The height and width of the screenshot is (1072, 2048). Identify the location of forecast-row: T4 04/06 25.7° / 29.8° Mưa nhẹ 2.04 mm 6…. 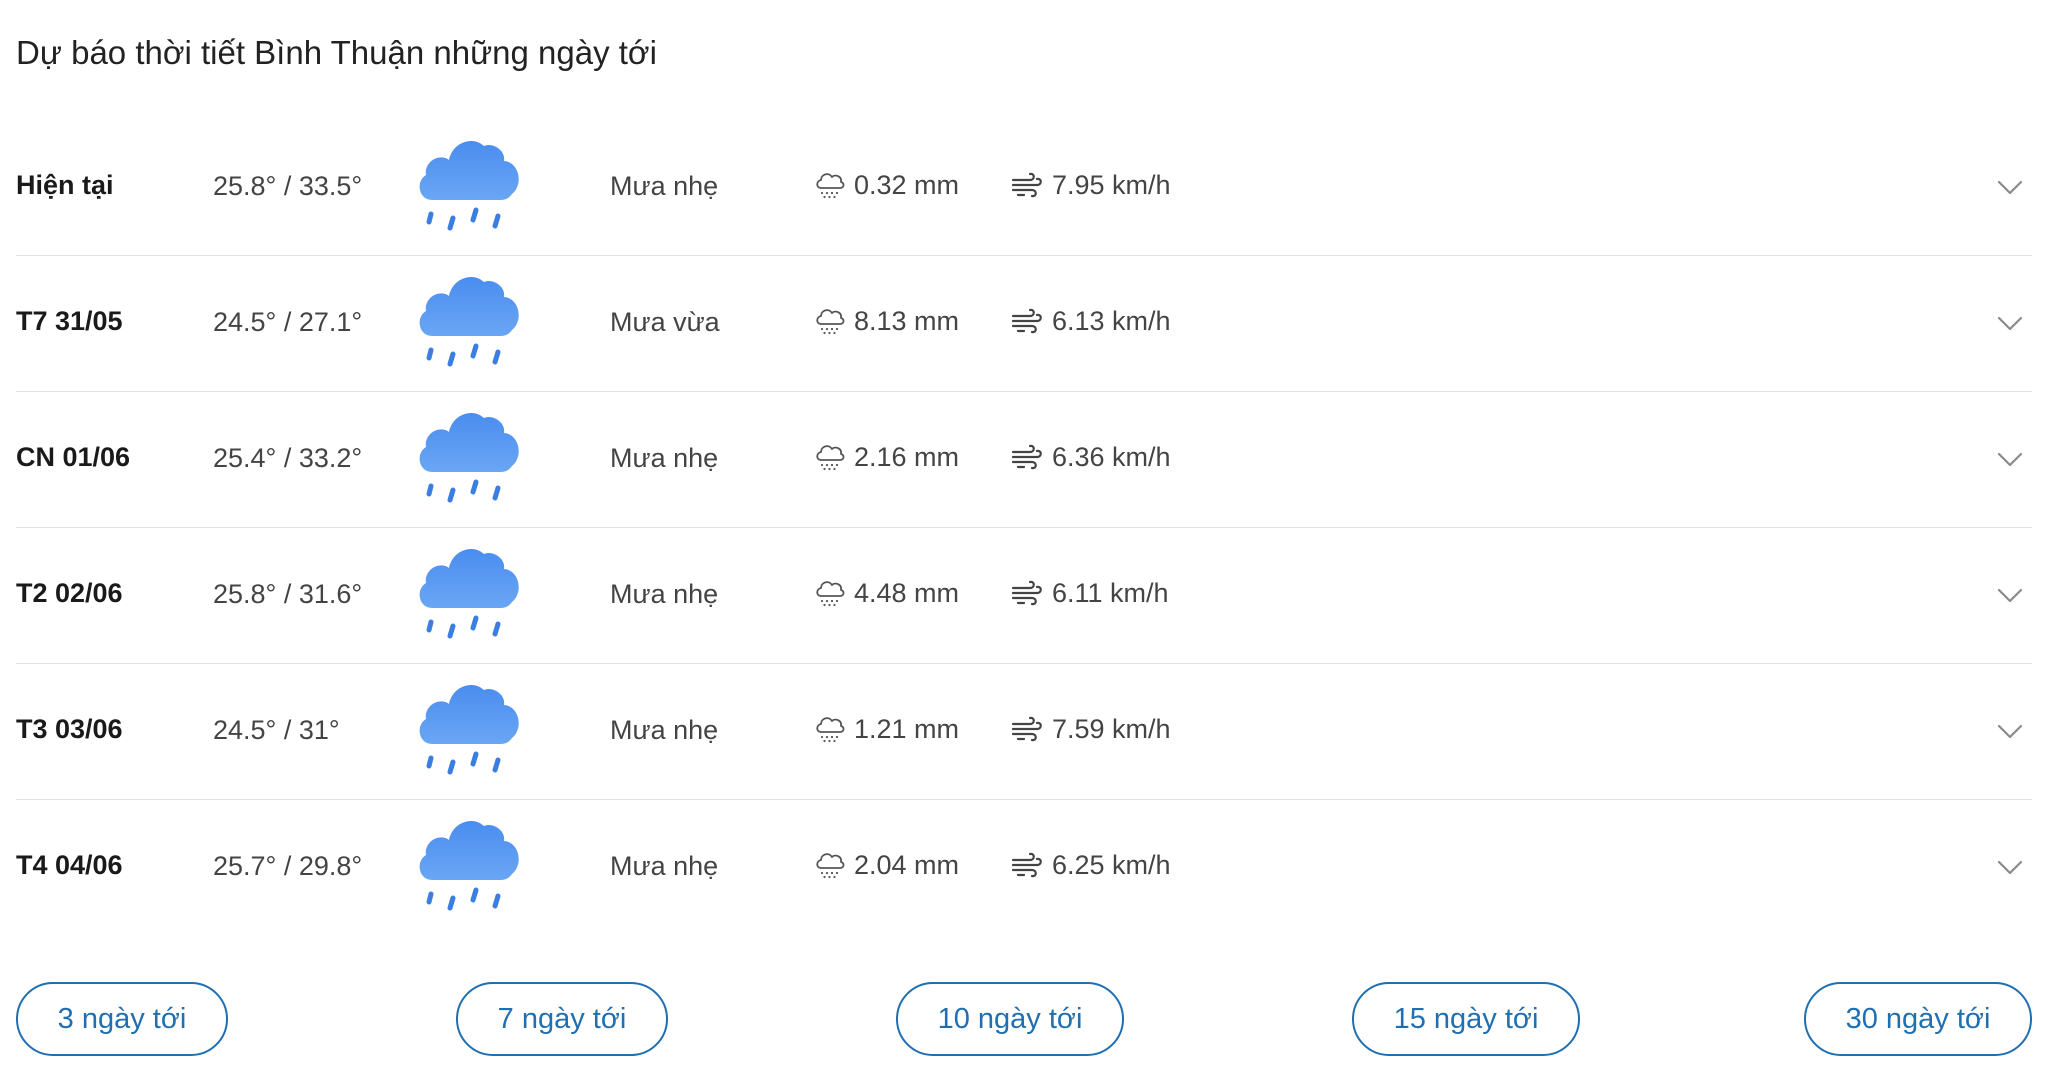
(1024, 867).